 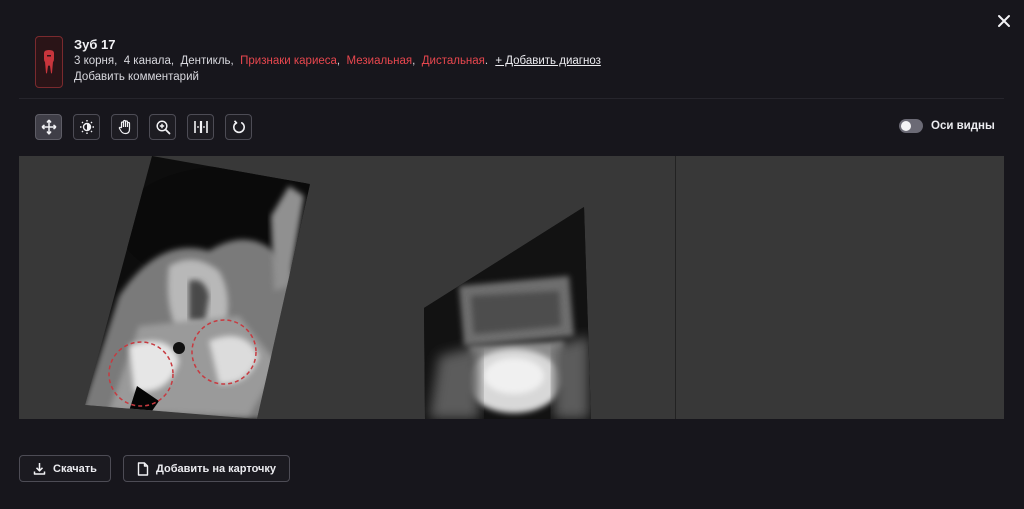 I want to click on close-button, so click(x=1004, y=21).